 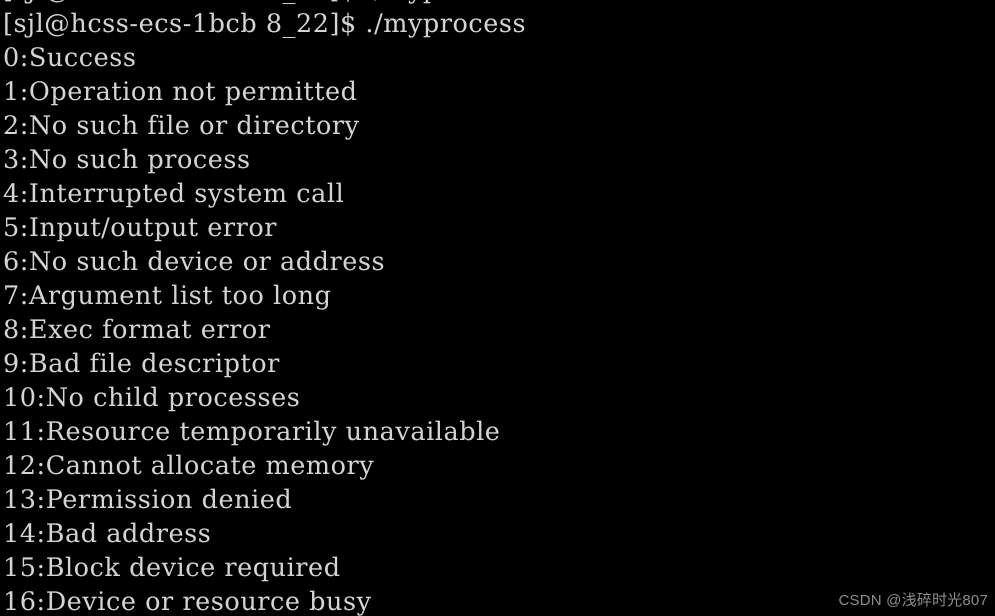 What do you see at coordinates (181, 126) in the screenshot?
I see `terminal-line-text: 2:No such file or directory` at bounding box center [181, 126].